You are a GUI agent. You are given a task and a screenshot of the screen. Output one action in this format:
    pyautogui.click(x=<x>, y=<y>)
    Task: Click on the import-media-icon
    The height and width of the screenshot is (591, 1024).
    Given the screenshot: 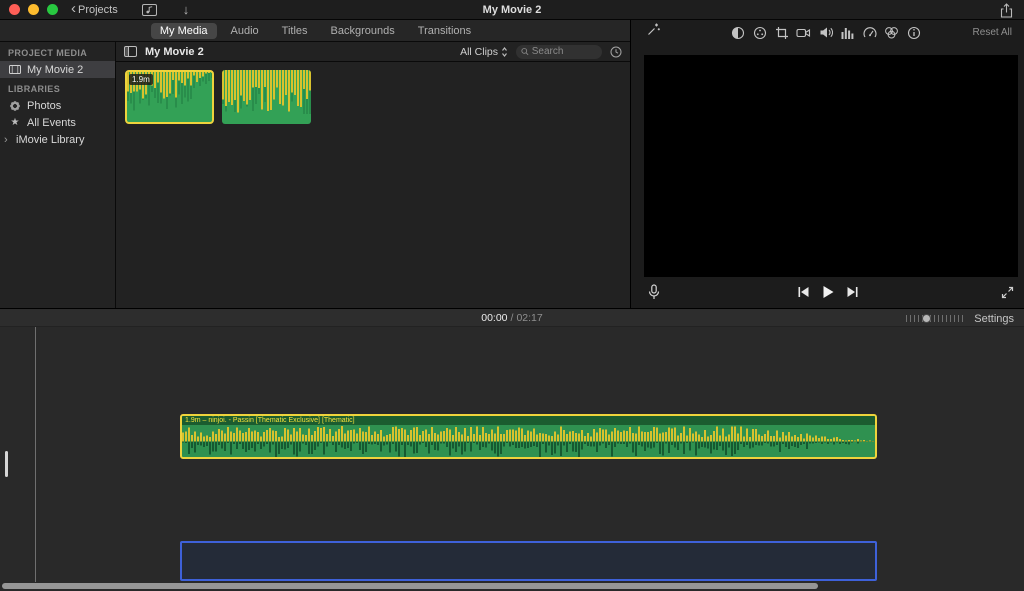 What is the action you would take?
    pyautogui.click(x=149, y=9)
    